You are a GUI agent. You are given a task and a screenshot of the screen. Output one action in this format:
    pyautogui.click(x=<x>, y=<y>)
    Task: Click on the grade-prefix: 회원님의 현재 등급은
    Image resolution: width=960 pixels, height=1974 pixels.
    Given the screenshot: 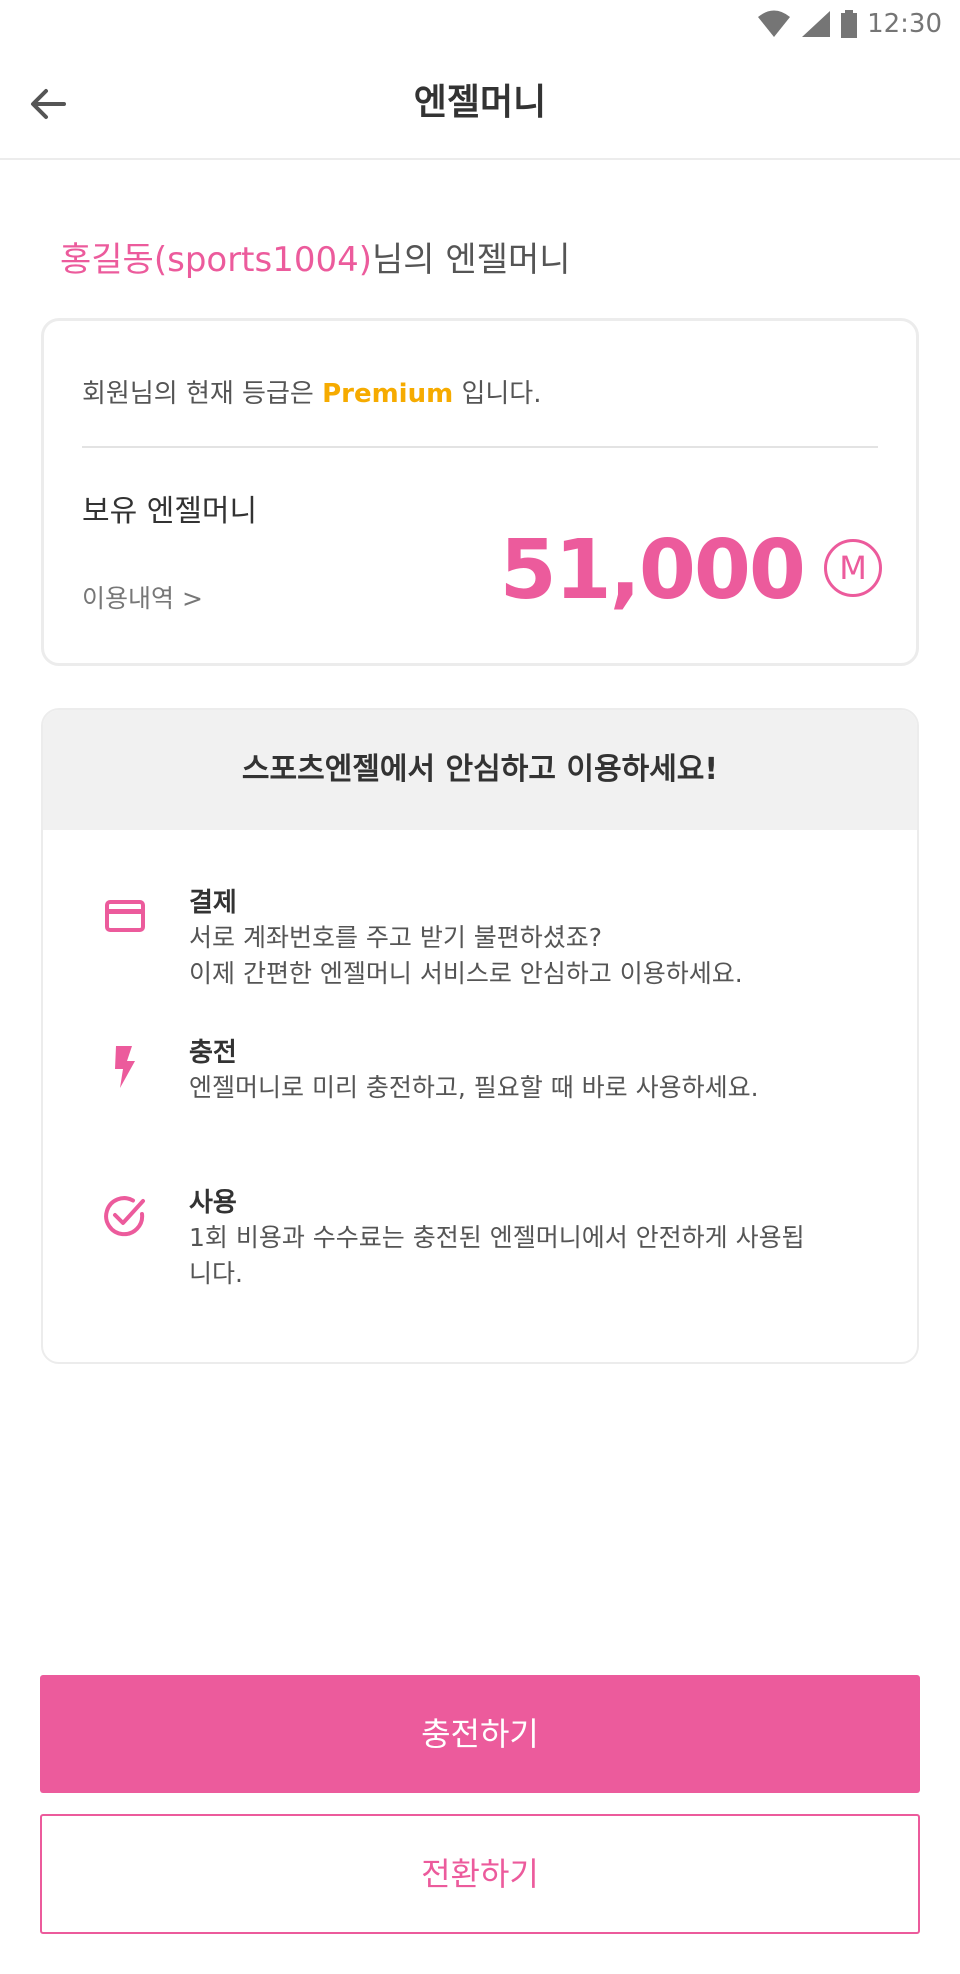 What is the action you would take?
    pyautogui.click(x=202, y=394)
    